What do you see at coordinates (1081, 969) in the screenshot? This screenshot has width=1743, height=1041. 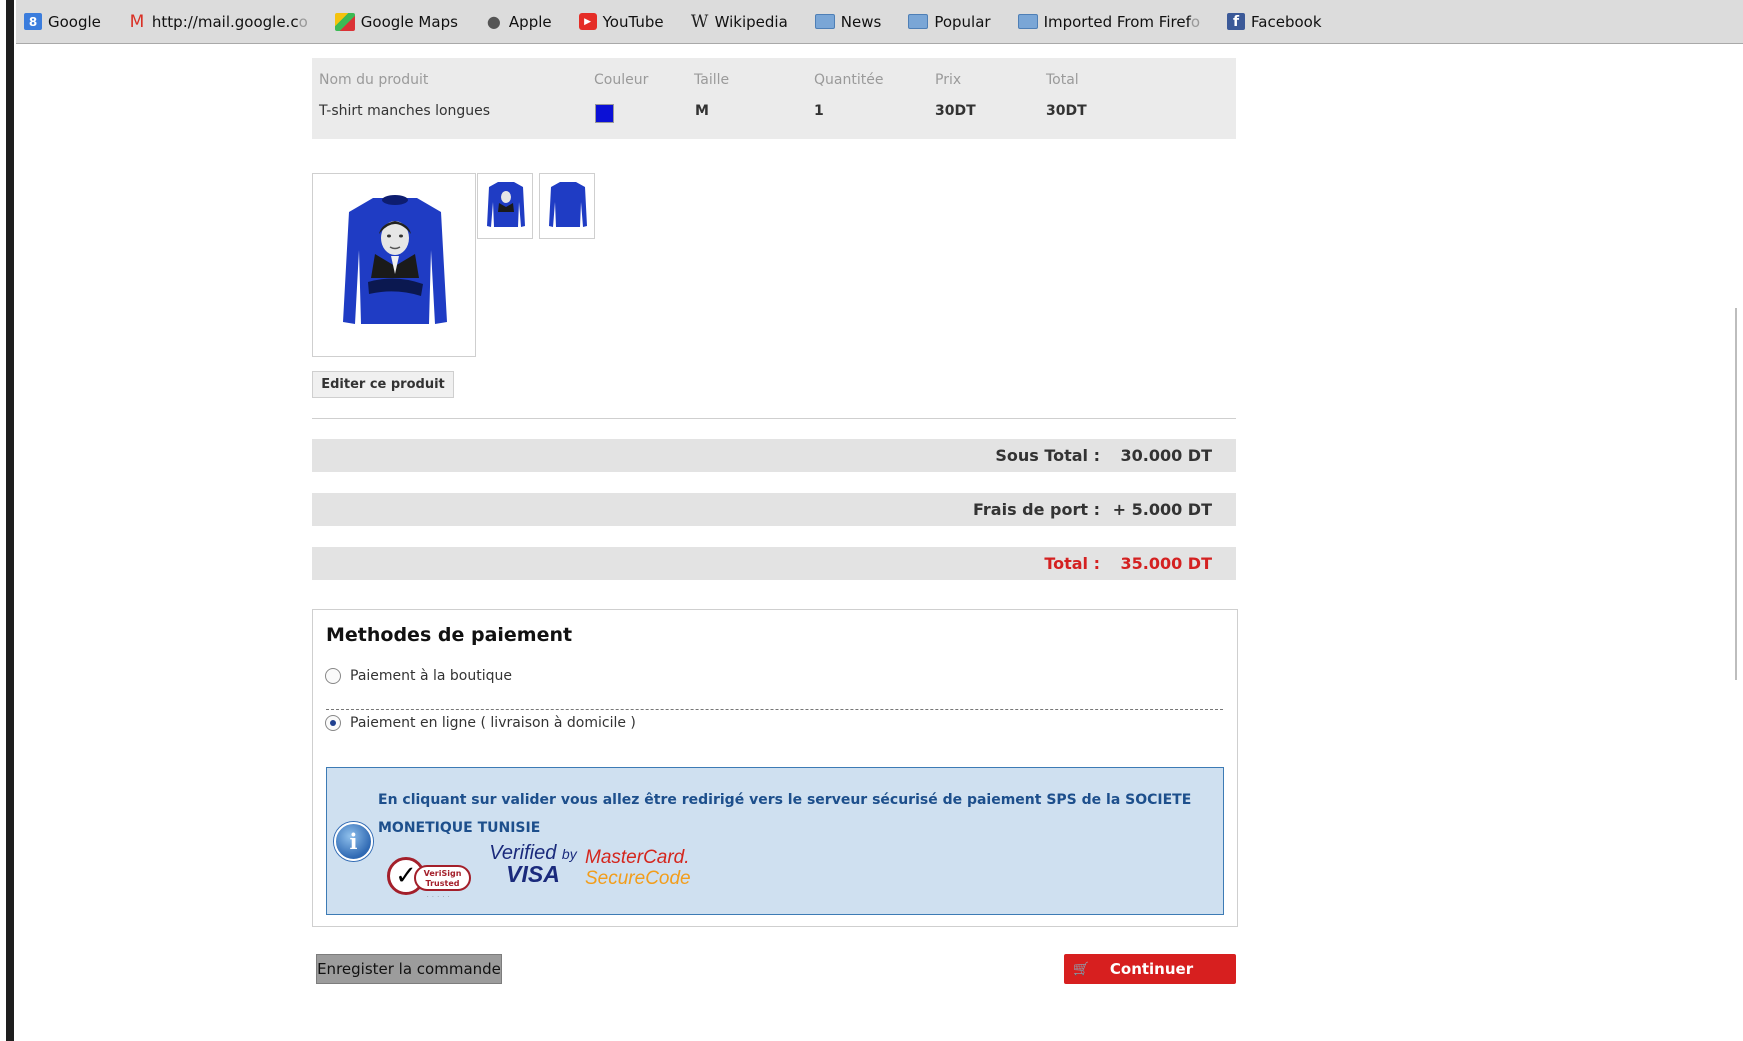 I see `cart-icon: 🛒` at bounding box center [1081, 969].